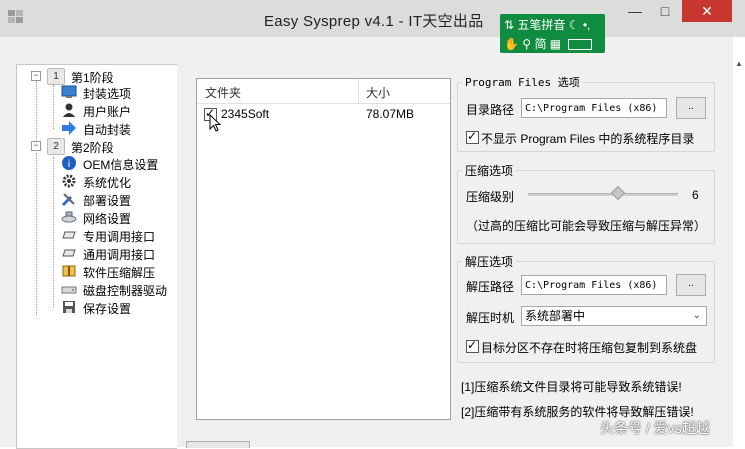 Image resolution: width=745 pixels, height=449 pixels. What do you see at coordinates (511, 44) in the screenshot?
I see `hand-icon: ✋` at bounding box center [511, 44].